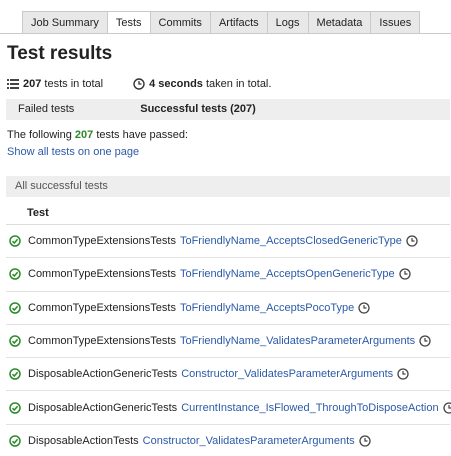 This screenshot has height=456, width=451. I want to click on tab-tests: Tests, so click(129, 22).